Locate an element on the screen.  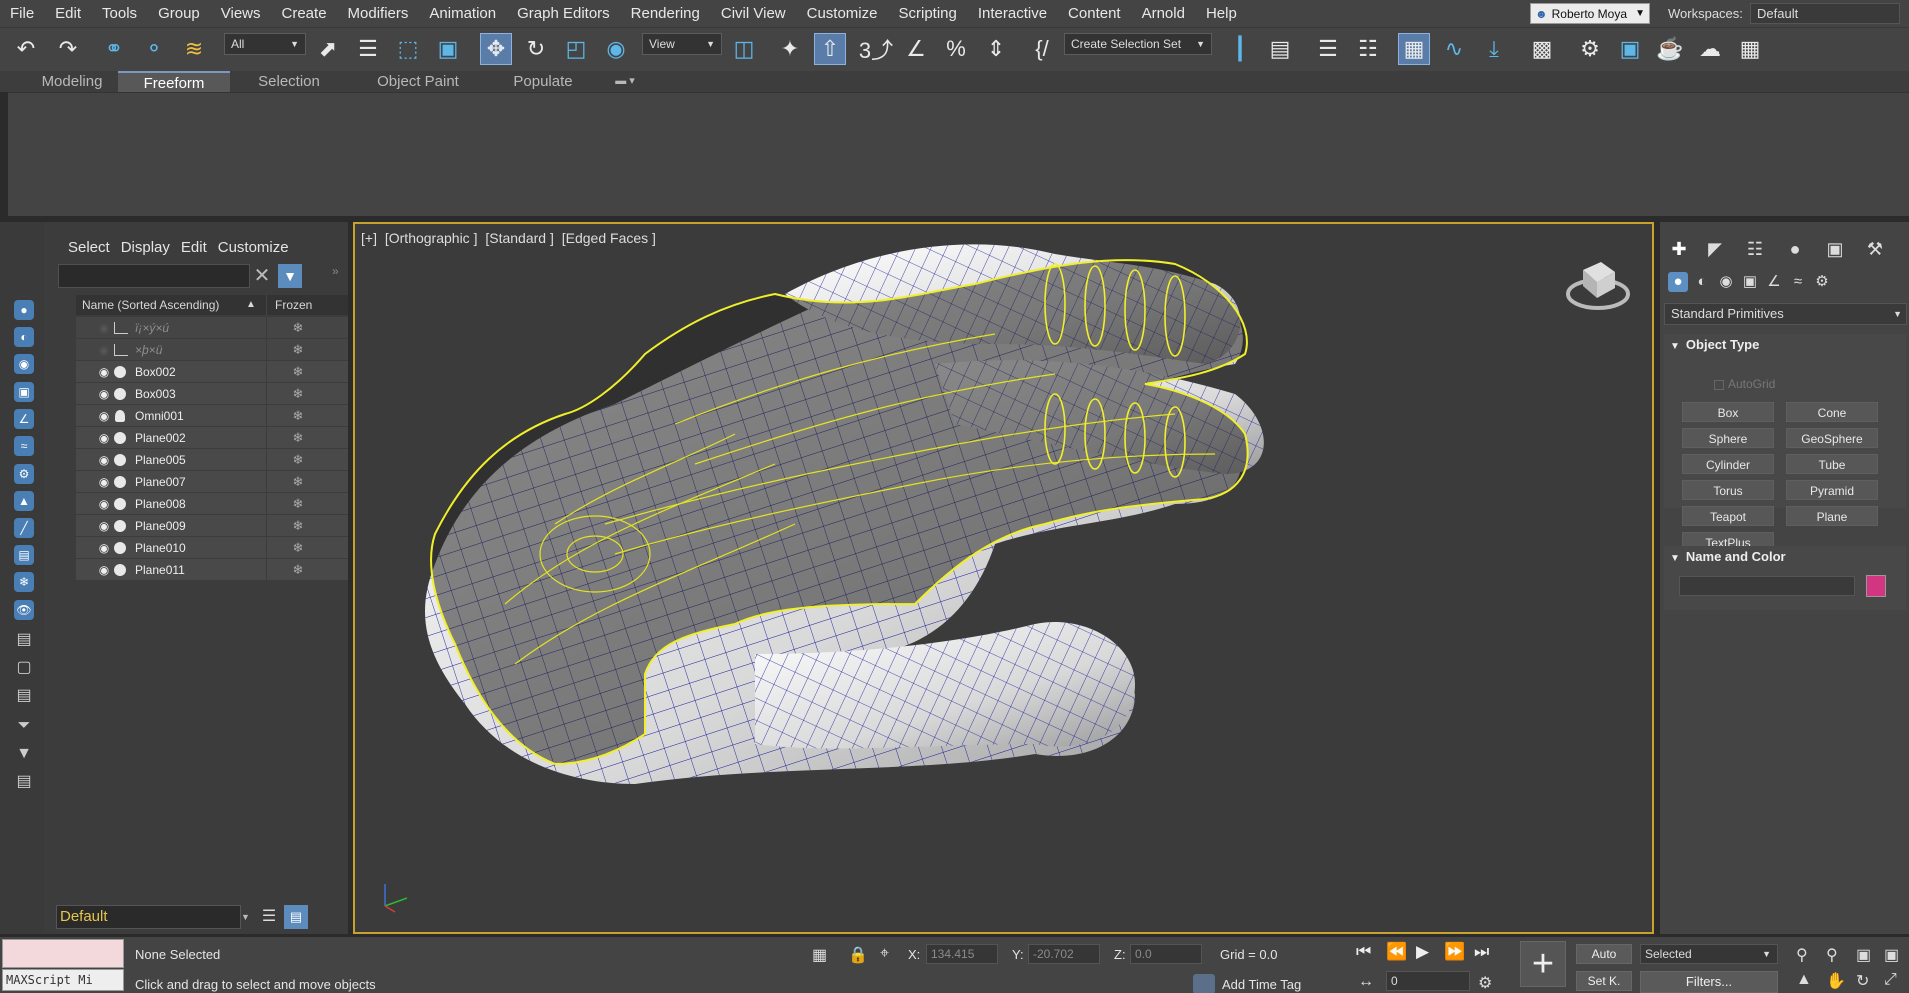
field-of-view-icon: ▲ is located at coordinates (1804, 980).